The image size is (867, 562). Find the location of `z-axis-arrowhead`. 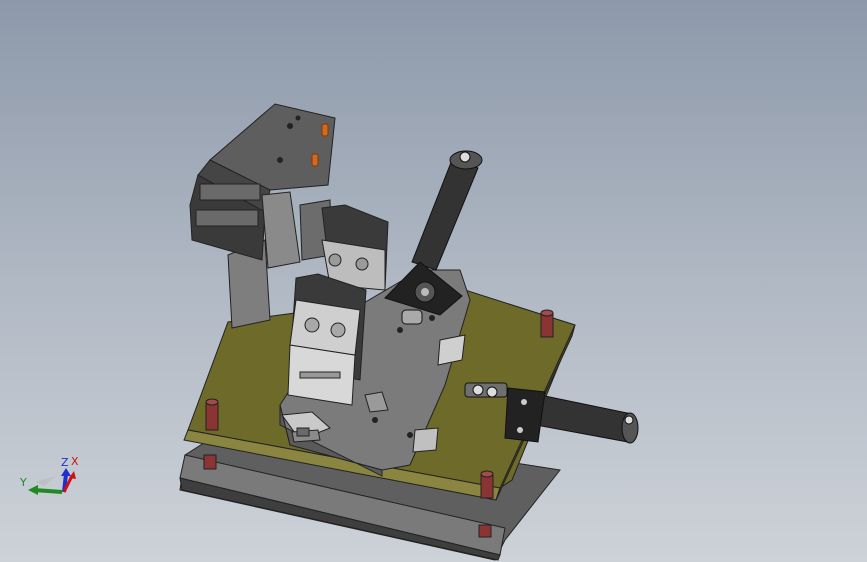

z-axis-arrowhead is located at coordinates (66, 472).